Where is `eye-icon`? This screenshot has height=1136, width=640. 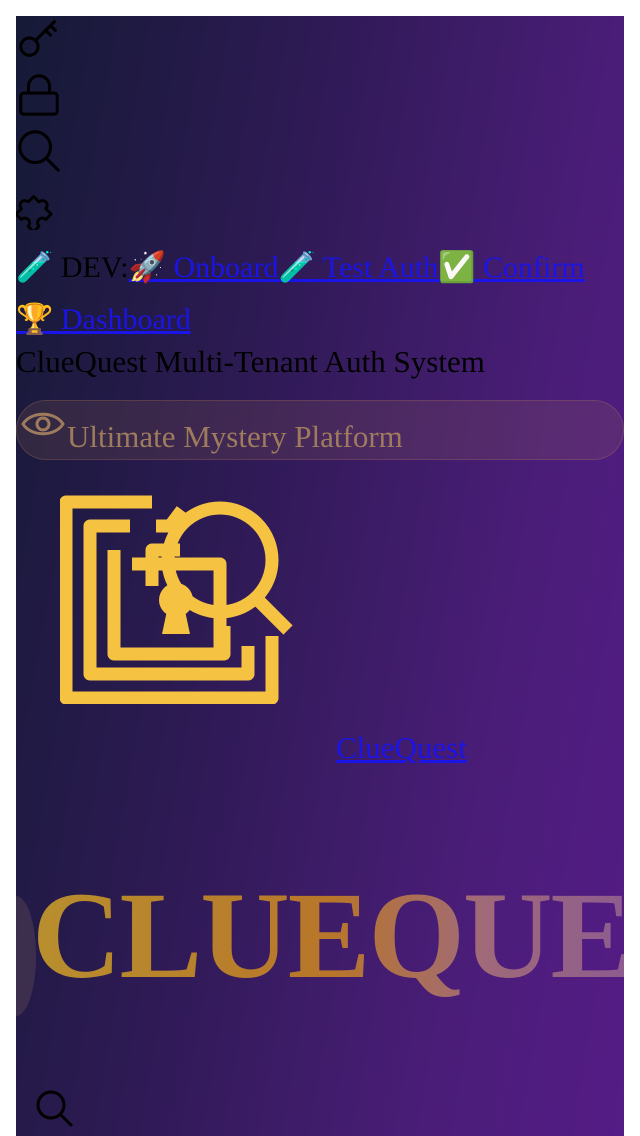 eye-icon is located at coordinates (43, 424).